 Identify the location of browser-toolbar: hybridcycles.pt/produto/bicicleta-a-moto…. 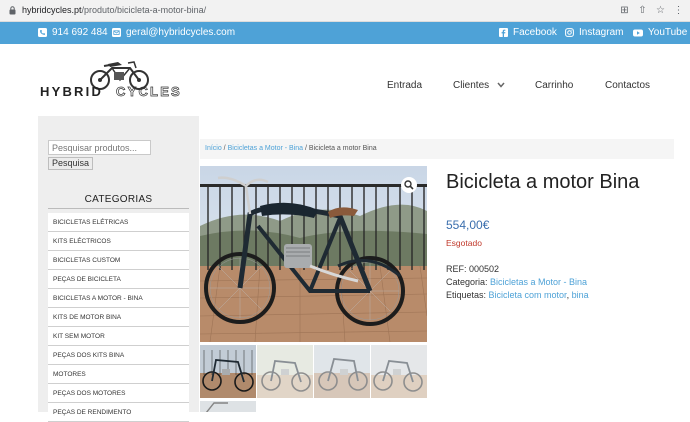
(345, 11).